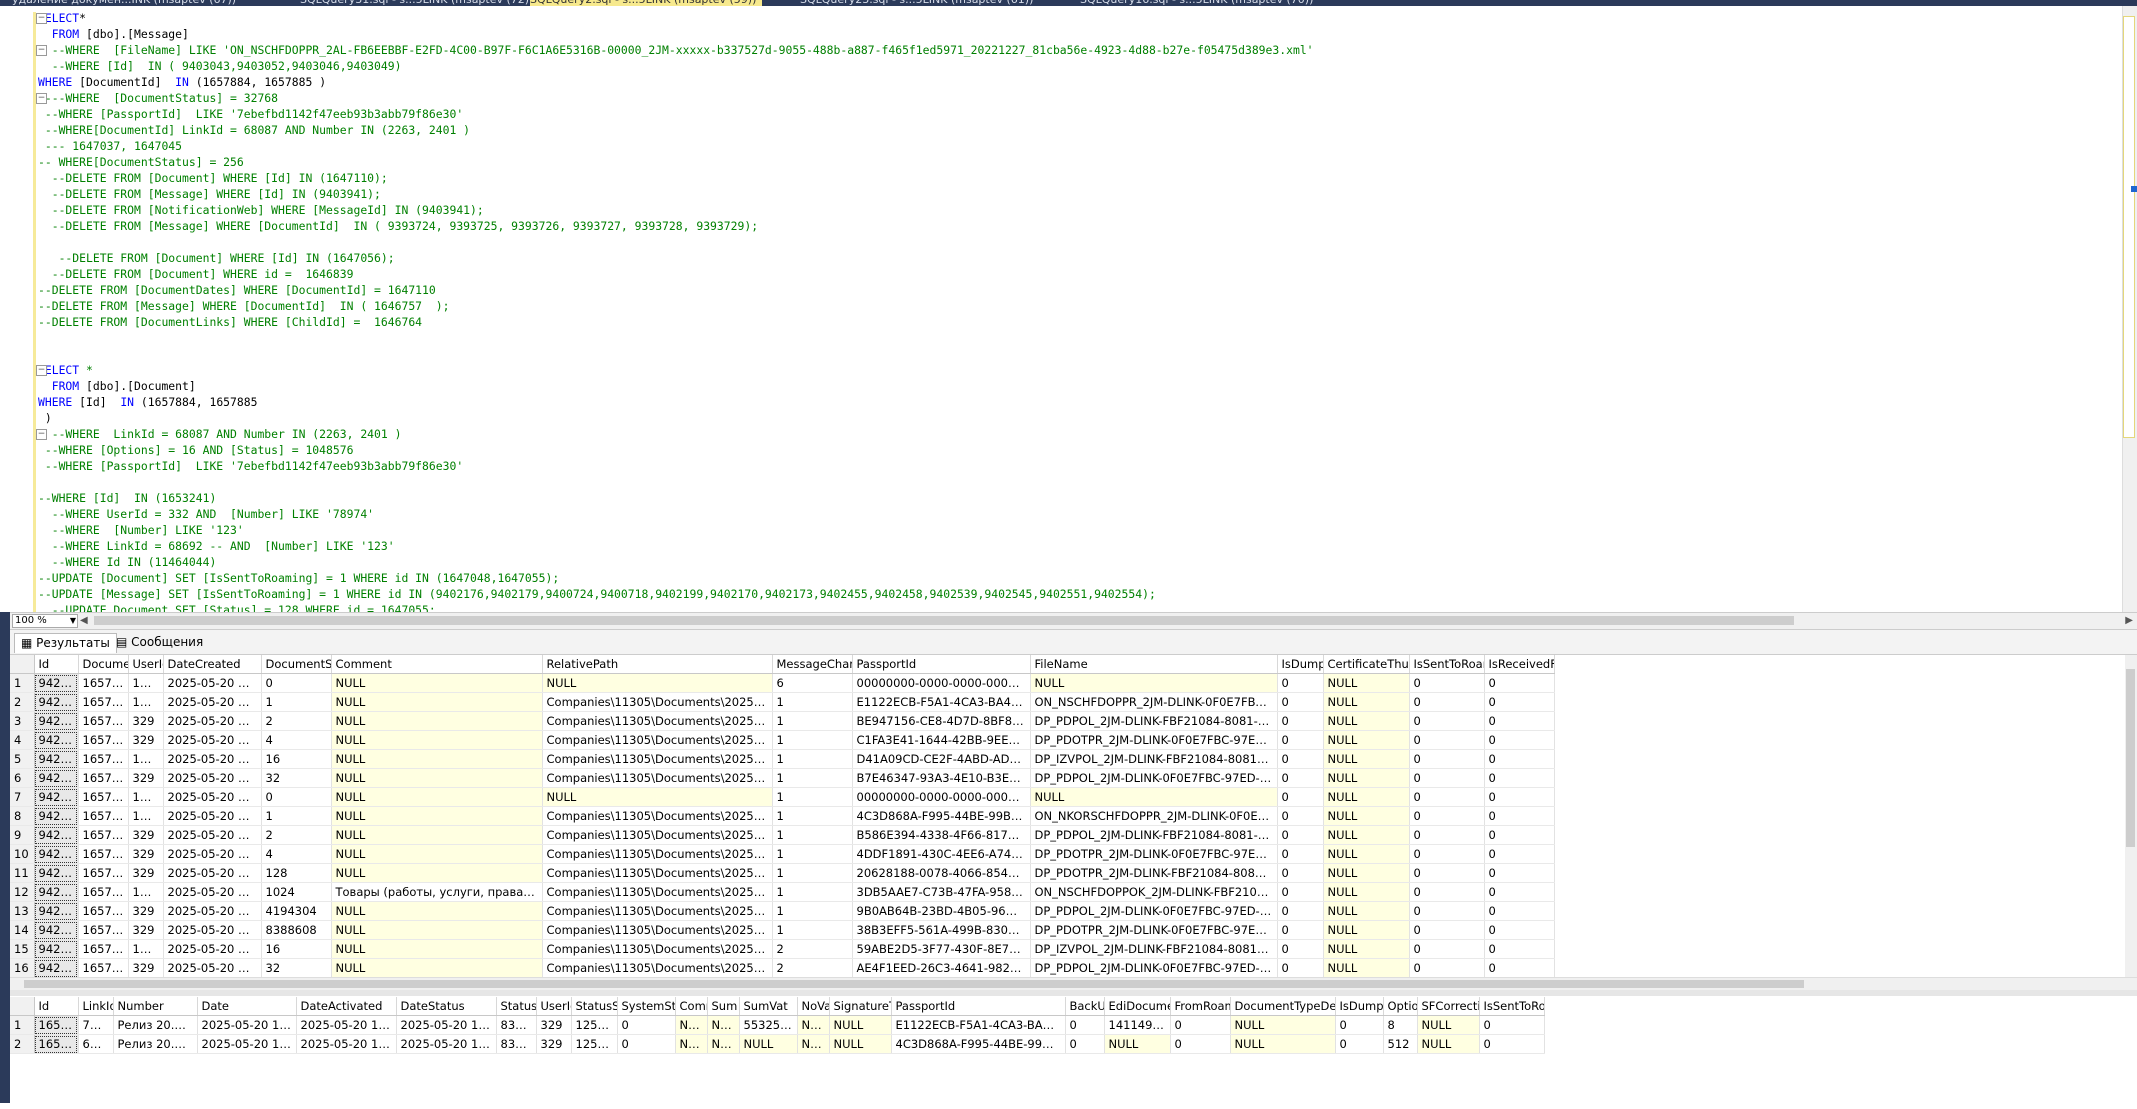  Describe the element at coordinates (657, 664) in the screenshot. I see `column-header: RelativePath` at that location.